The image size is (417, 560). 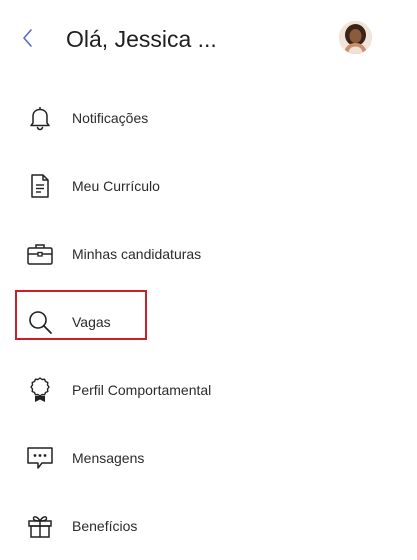 What do you see at coordinates (40, 186) in the screenshot?
I see `document-icon` at bounding box center [40, 186].